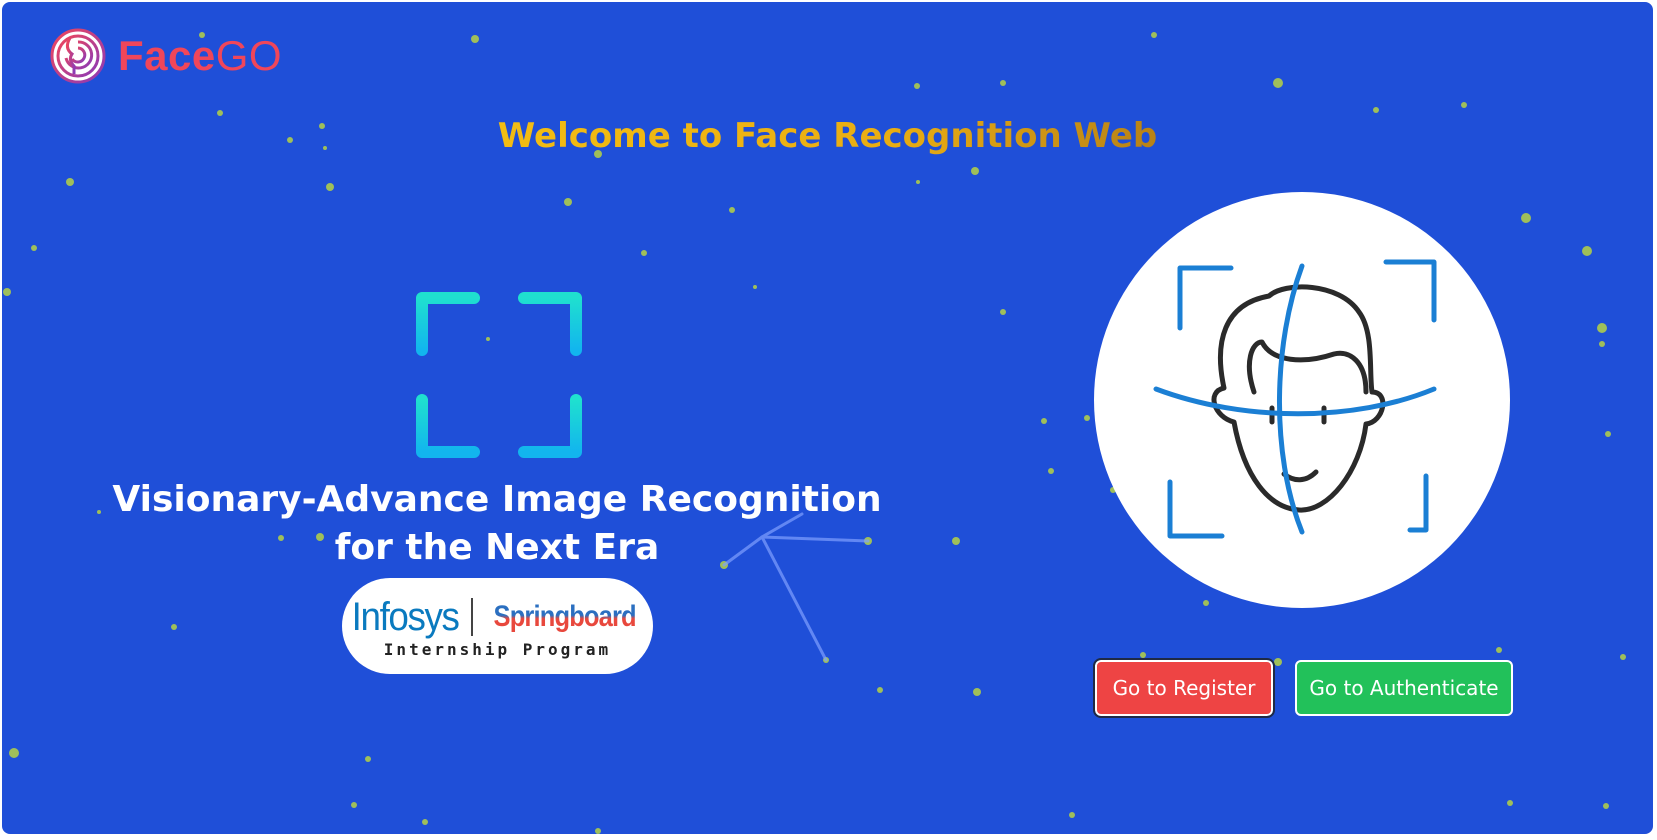 This screenshot has height=840, width=1657. Describe the element at coordinates (499, 375) in the screenshot. I see `scan-frame-icon` at that location.